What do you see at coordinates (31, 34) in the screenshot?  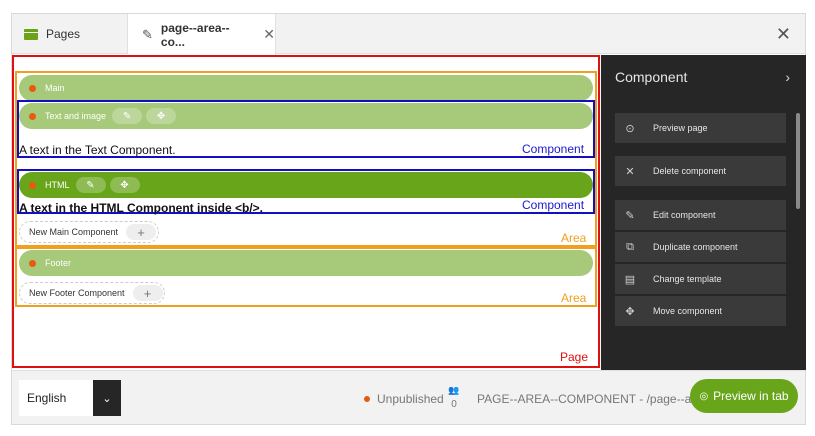 I see `pages-icon` at bounding box center [31, 34].